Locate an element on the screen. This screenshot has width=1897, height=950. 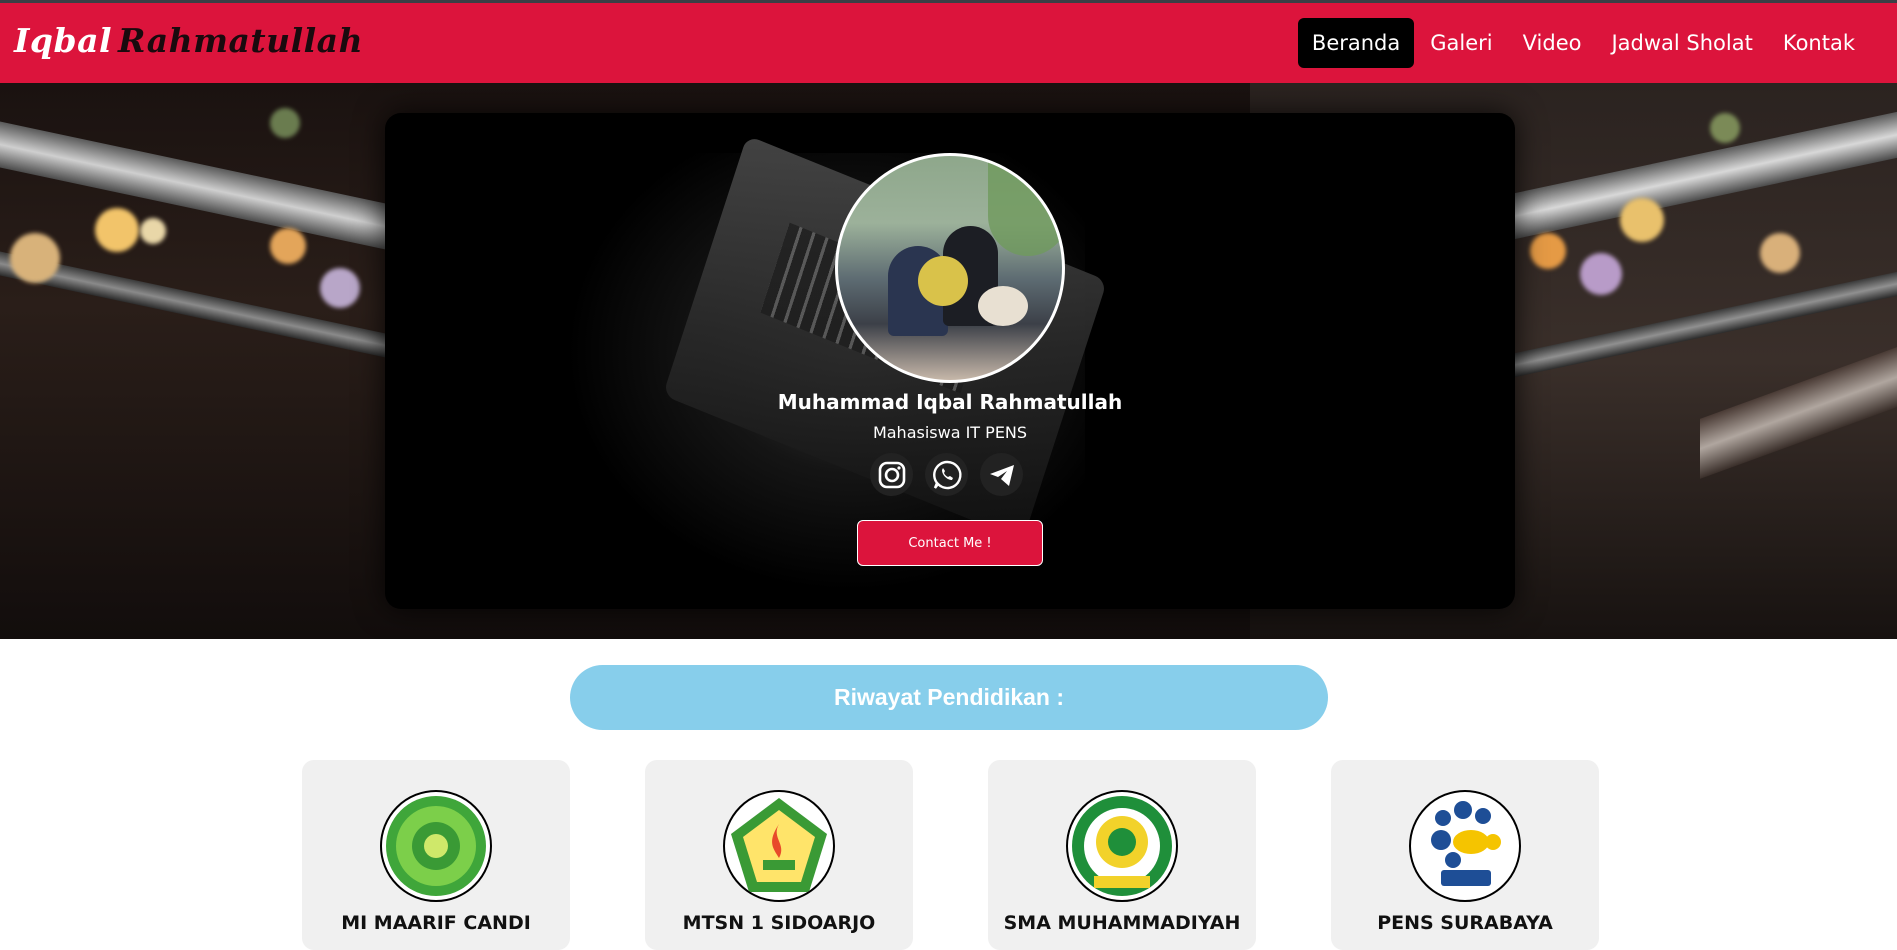
sma-muhammadiyah-logo-icon is located at coordinates (1122, 846).